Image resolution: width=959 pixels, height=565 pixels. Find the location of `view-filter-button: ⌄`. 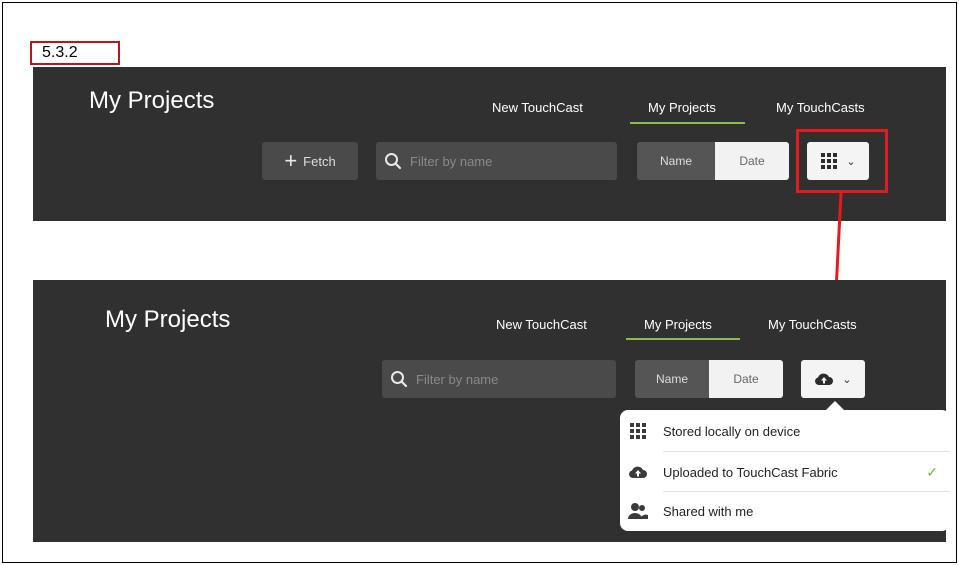

view-filter-button: ⌄ is located at coordinates (833, 379).